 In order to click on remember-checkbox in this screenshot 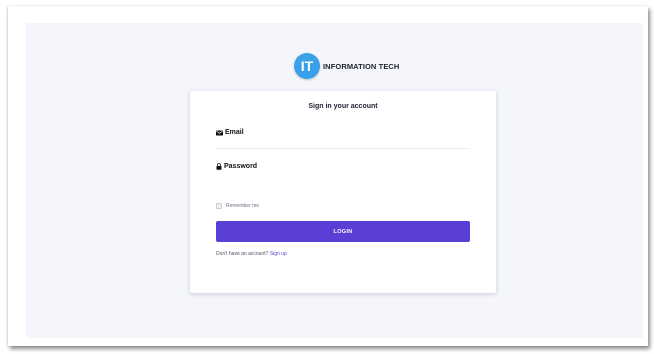, I will do `click(219, 206)`.